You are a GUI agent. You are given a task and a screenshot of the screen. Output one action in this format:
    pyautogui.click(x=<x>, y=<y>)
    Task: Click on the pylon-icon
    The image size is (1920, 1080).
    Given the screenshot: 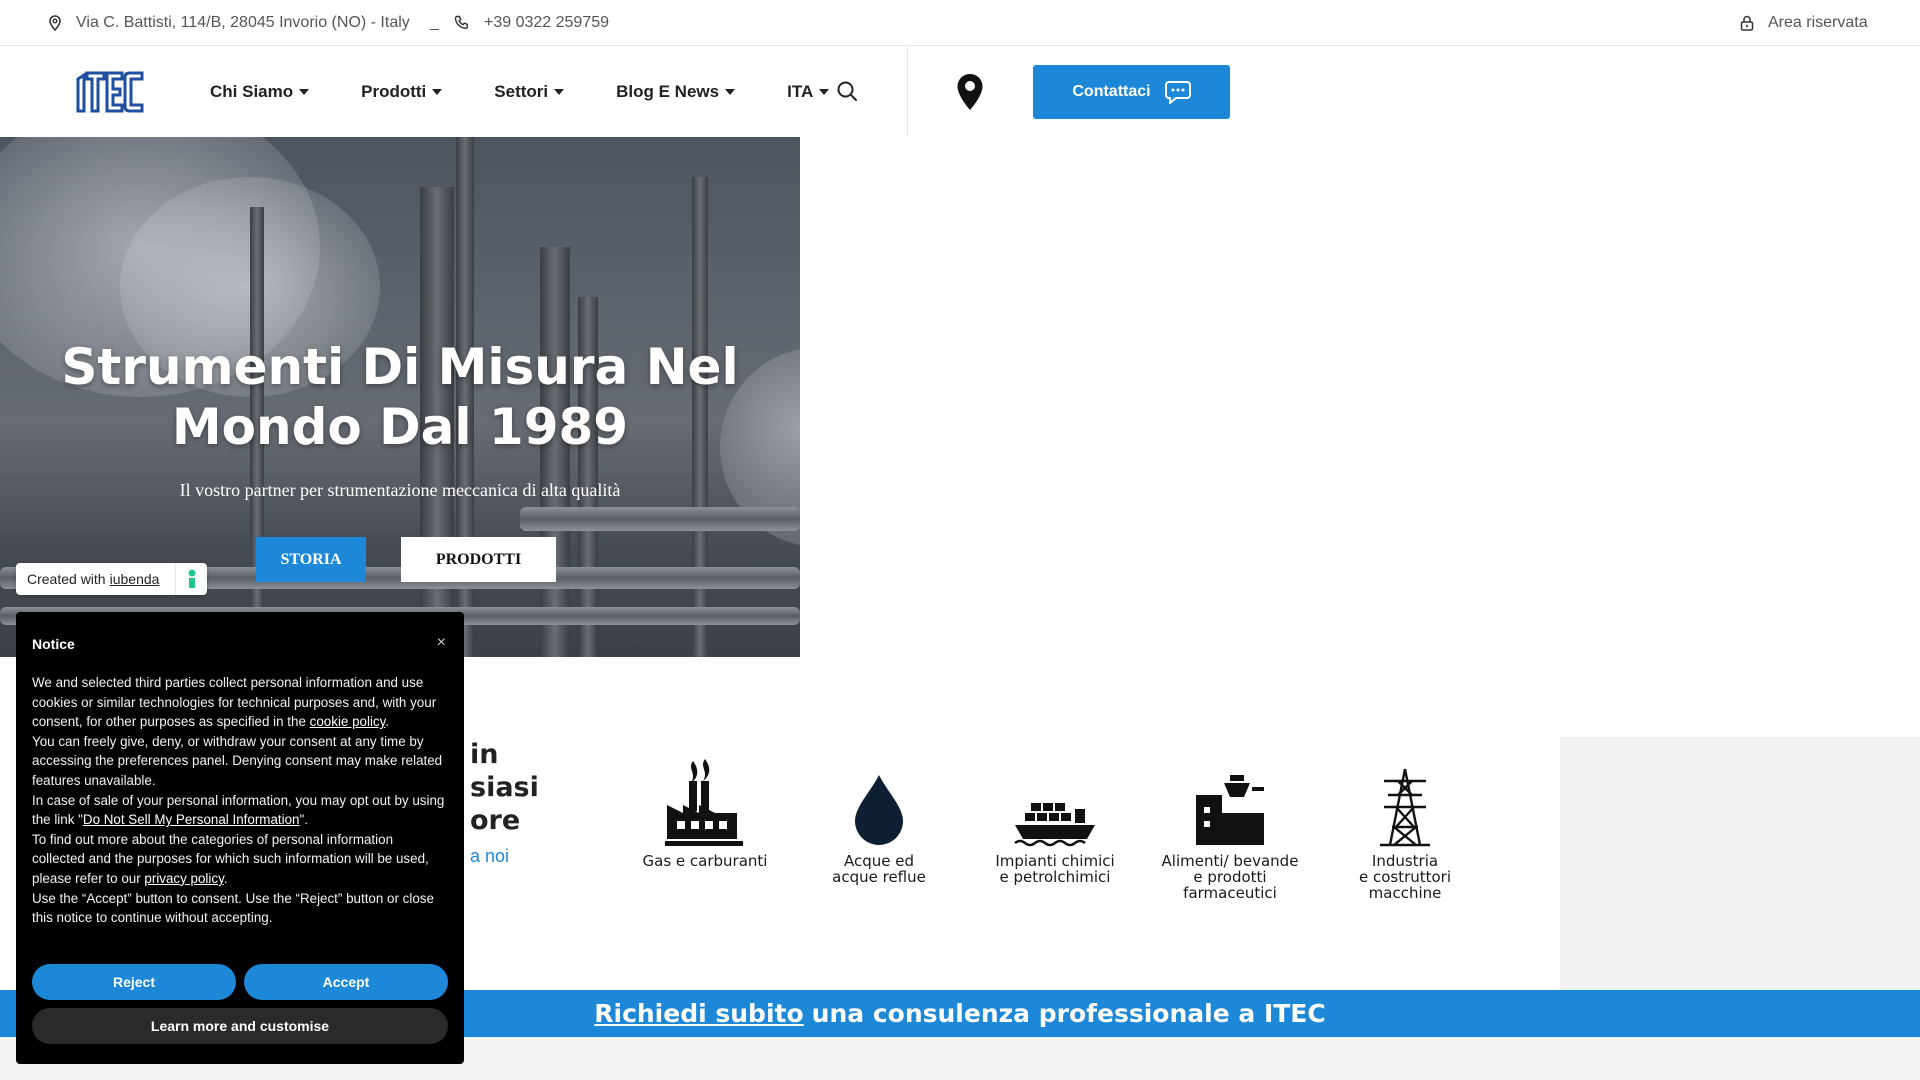 What is the action you would take?
    pyautogui.click(x=1405, y=807)
    